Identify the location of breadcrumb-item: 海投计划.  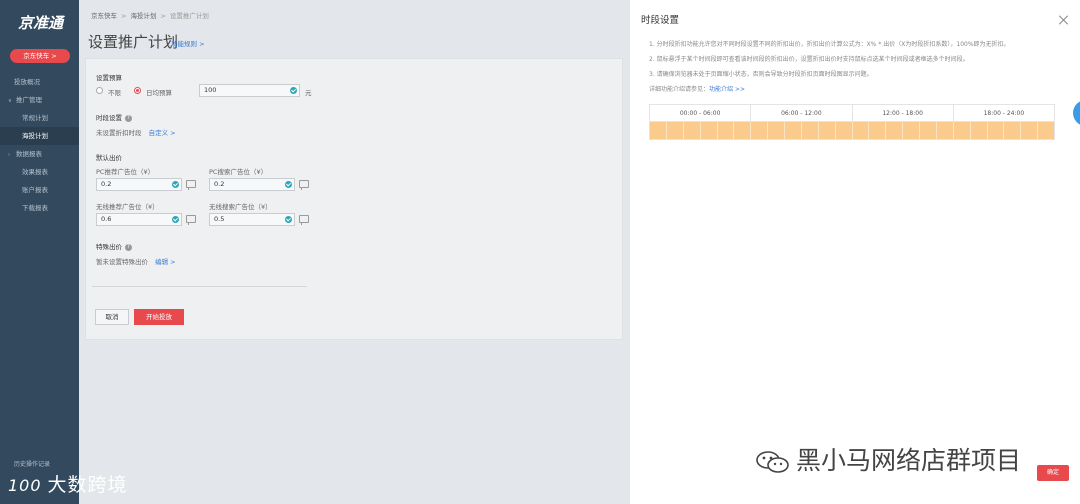
(143, 16).